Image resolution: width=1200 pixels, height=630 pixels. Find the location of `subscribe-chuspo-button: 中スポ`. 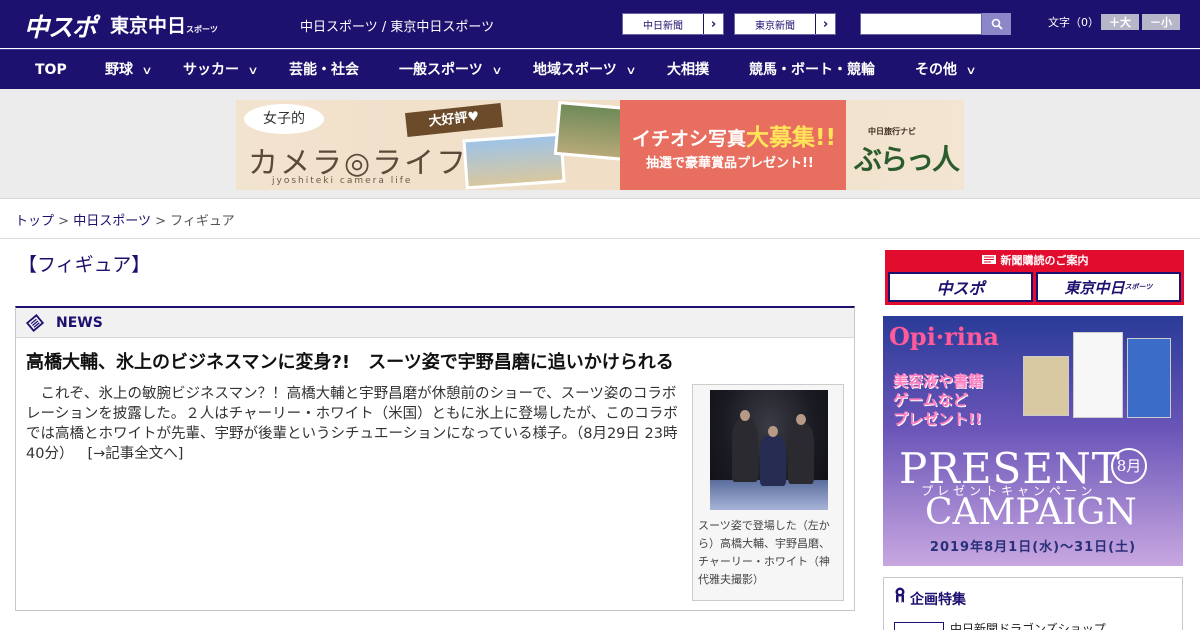

subscribe-chuspo-button: 中スポ is located at coordinates (960, 287).